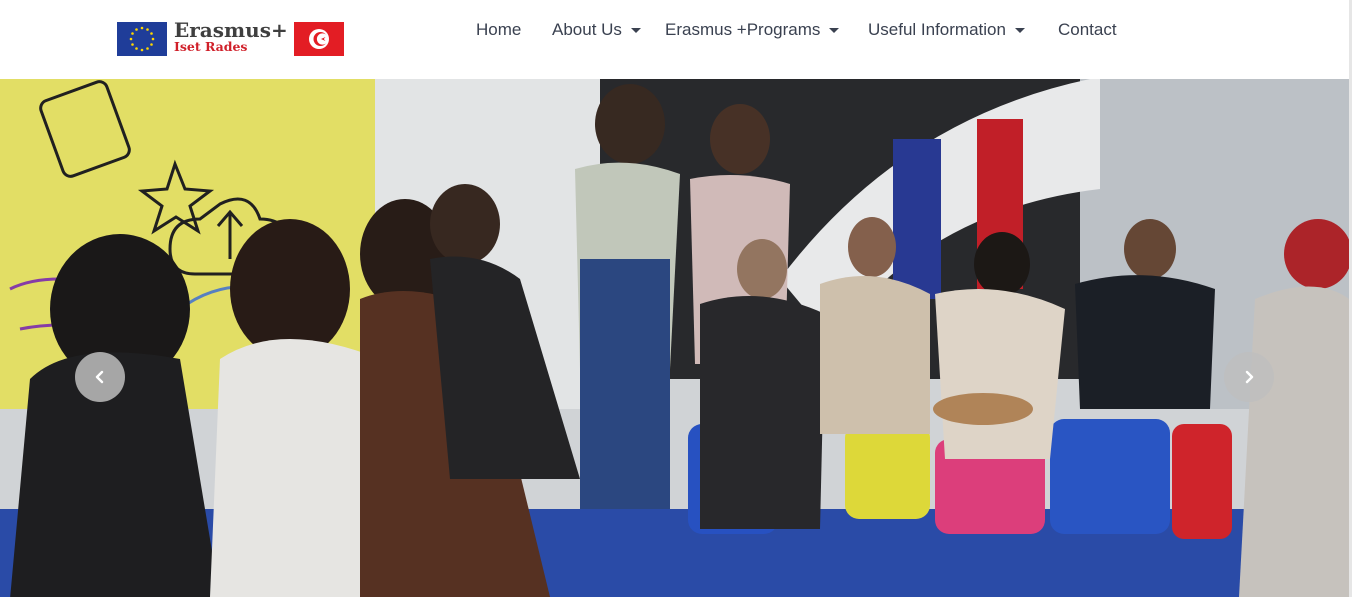 Image resolution: width=1352 pixels, height=597 pixels. I want to click on chevron-right-icon, so click(1249, 377).